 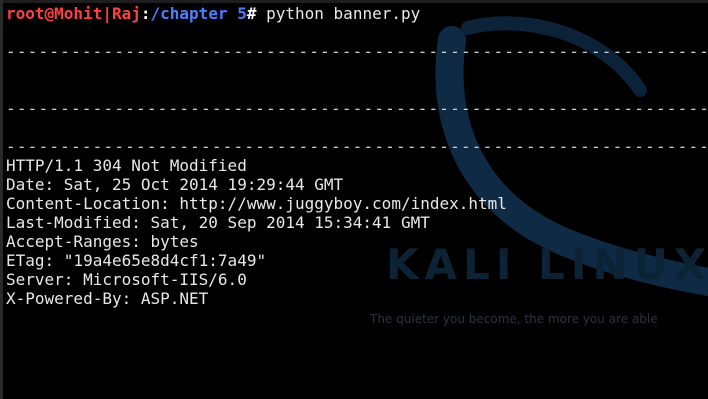 What do you see at coordinates (145, 13) in the screenshot?
I see `prompt-colon: :` at bounding box center [145, 13].